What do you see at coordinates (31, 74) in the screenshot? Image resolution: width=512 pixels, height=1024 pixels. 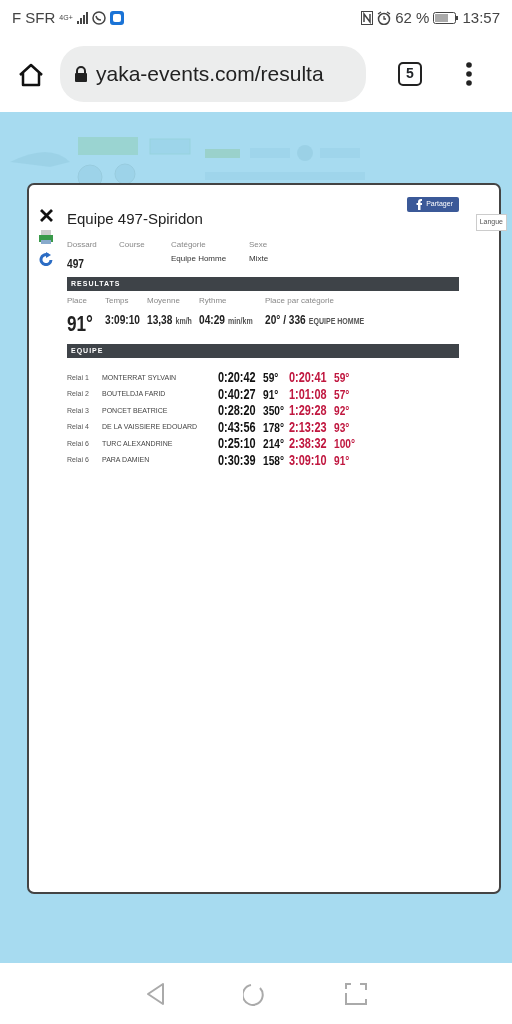 I see `home-icon` at bounding box center [31, 74].